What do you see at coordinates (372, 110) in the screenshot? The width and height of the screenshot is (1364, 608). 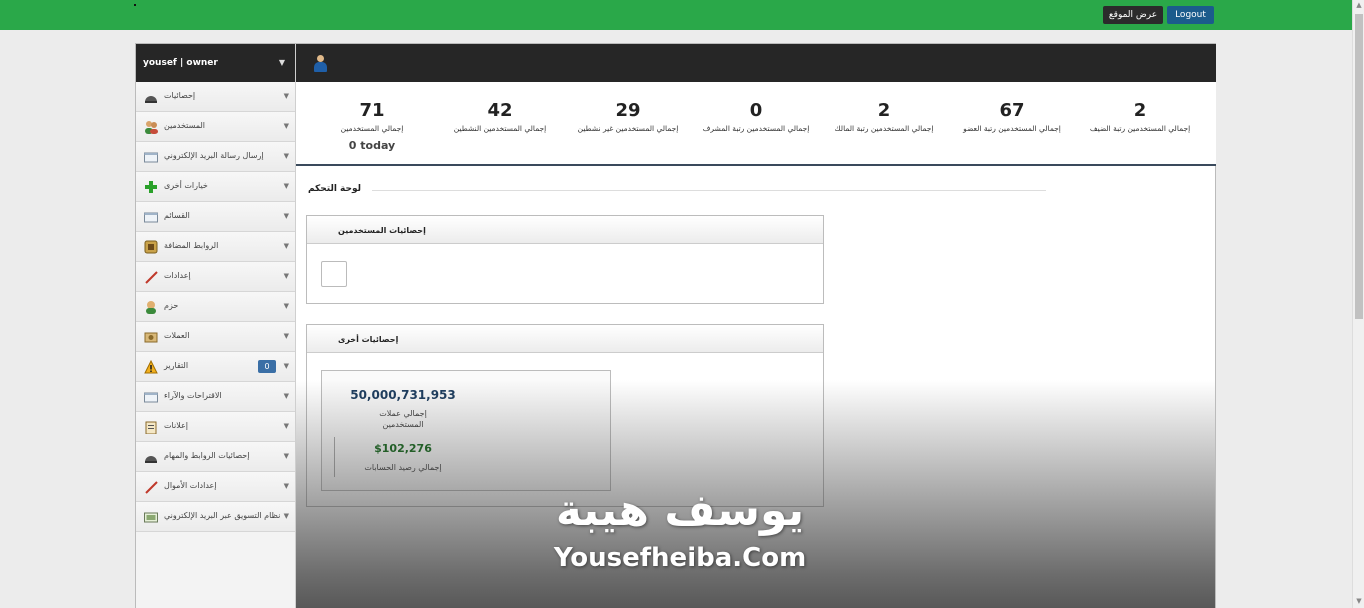 I see `stat-value: 71` at bounding box center [372, 110].